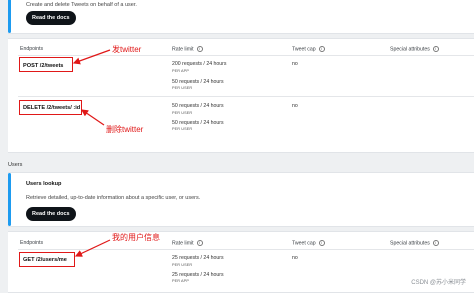  I want to click on arrow-to-get-me, so click(92, 248).